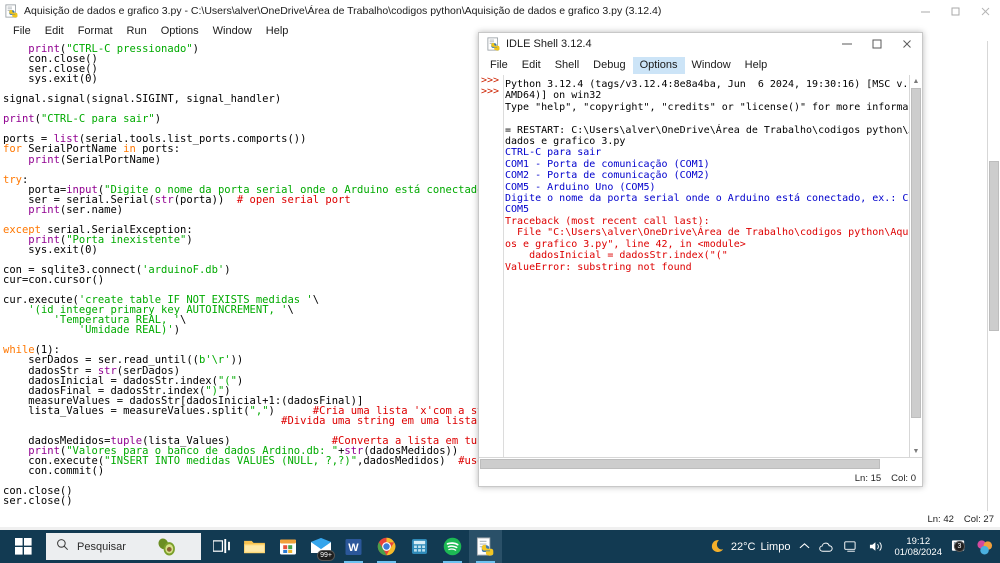 The height and width of the screenshot is (563, 1000). I want to click on volume-icon, so click(877, 546).